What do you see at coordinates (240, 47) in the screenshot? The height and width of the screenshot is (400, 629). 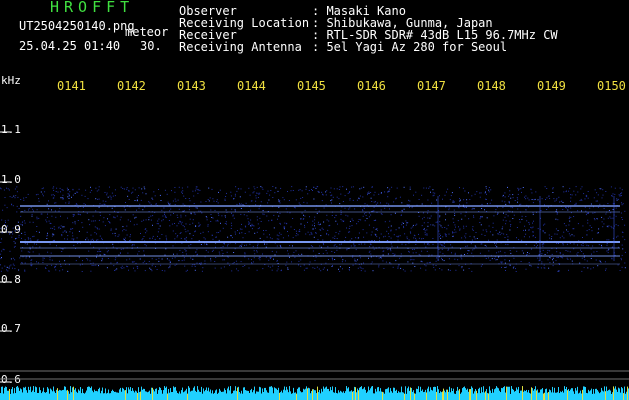 I see `antenna-label: Receiving Antenna` at bounding box center [240, 47].